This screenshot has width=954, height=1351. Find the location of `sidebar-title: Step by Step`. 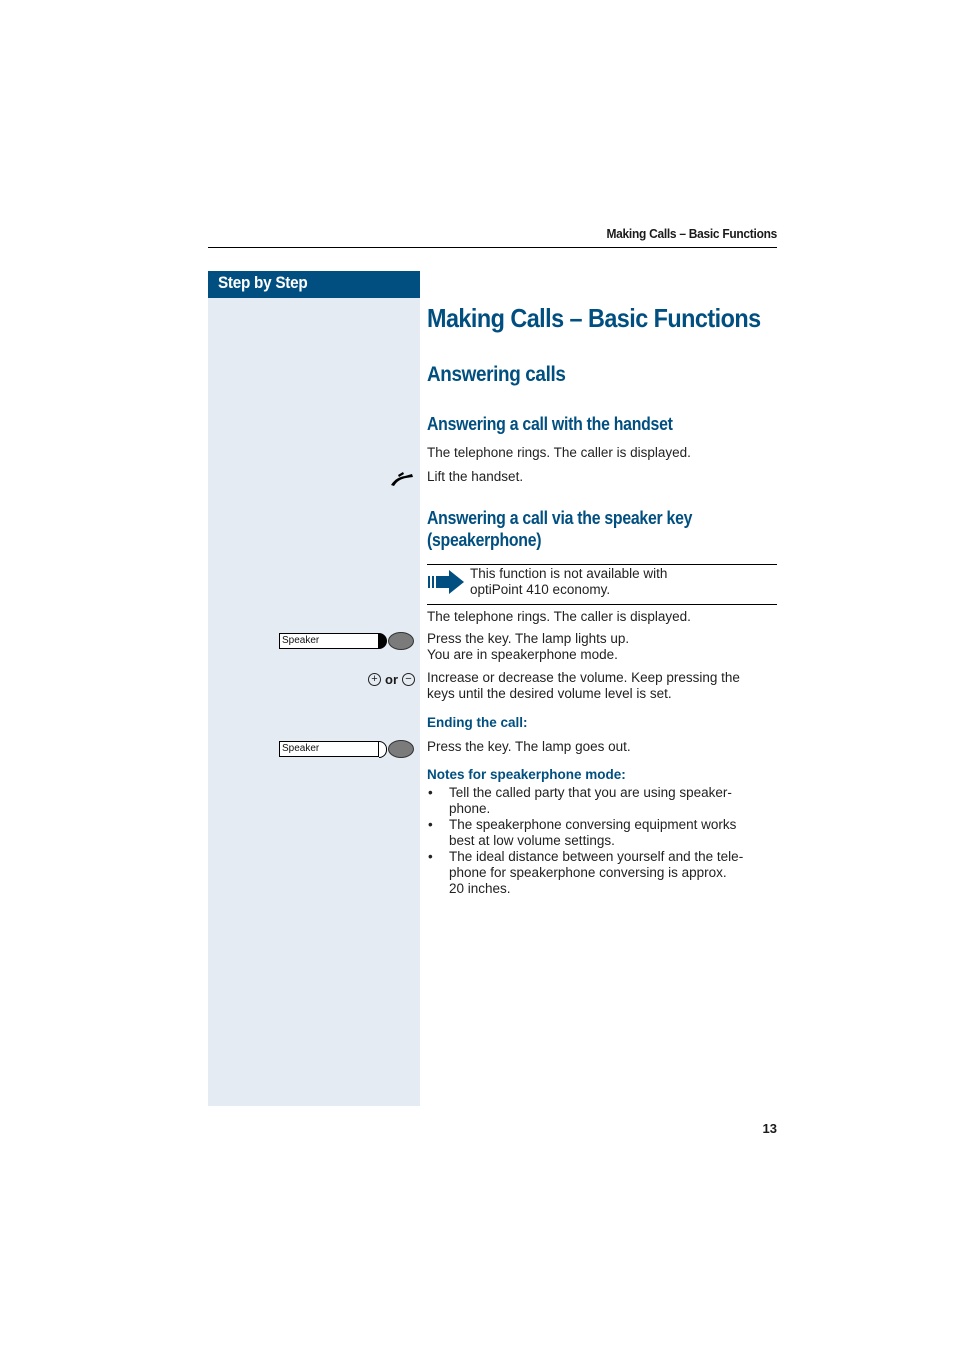

sidebar-title: Step by Step is located at coordinates (263, 282).